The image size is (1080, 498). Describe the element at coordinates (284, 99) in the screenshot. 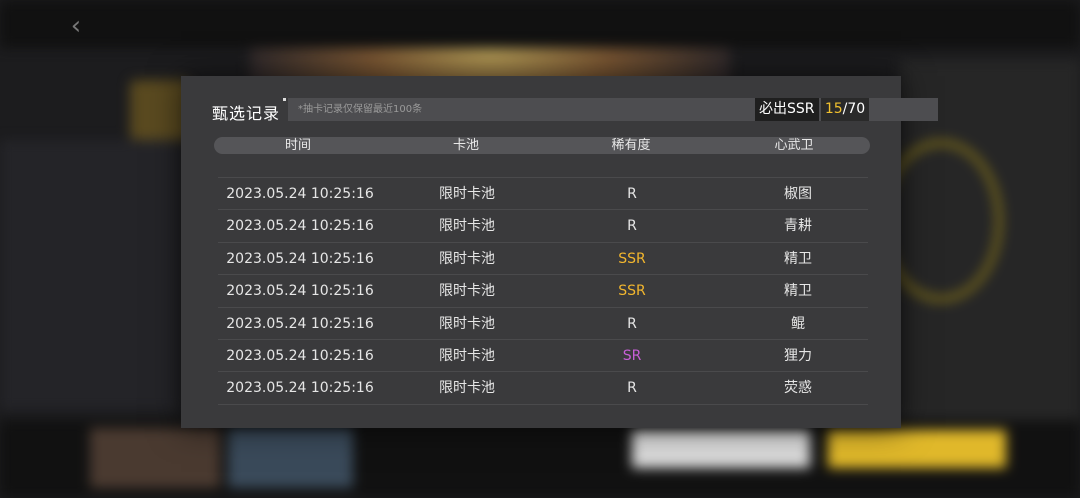

I see `title-mark` at that location.